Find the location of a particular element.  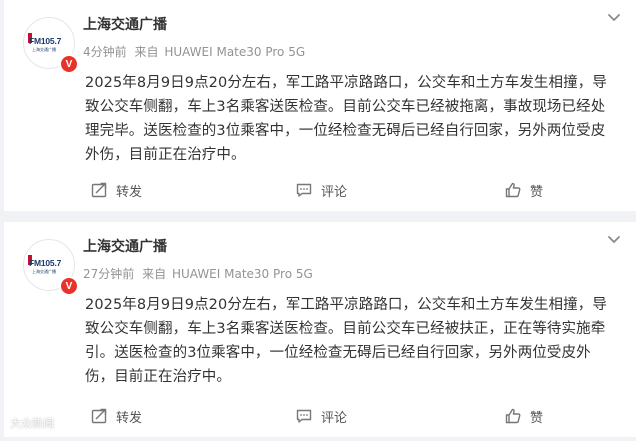

post-meta: 4分钟前 来自 HUAWEI Mate30 Pro 5G is located at coordinates (194, 51).